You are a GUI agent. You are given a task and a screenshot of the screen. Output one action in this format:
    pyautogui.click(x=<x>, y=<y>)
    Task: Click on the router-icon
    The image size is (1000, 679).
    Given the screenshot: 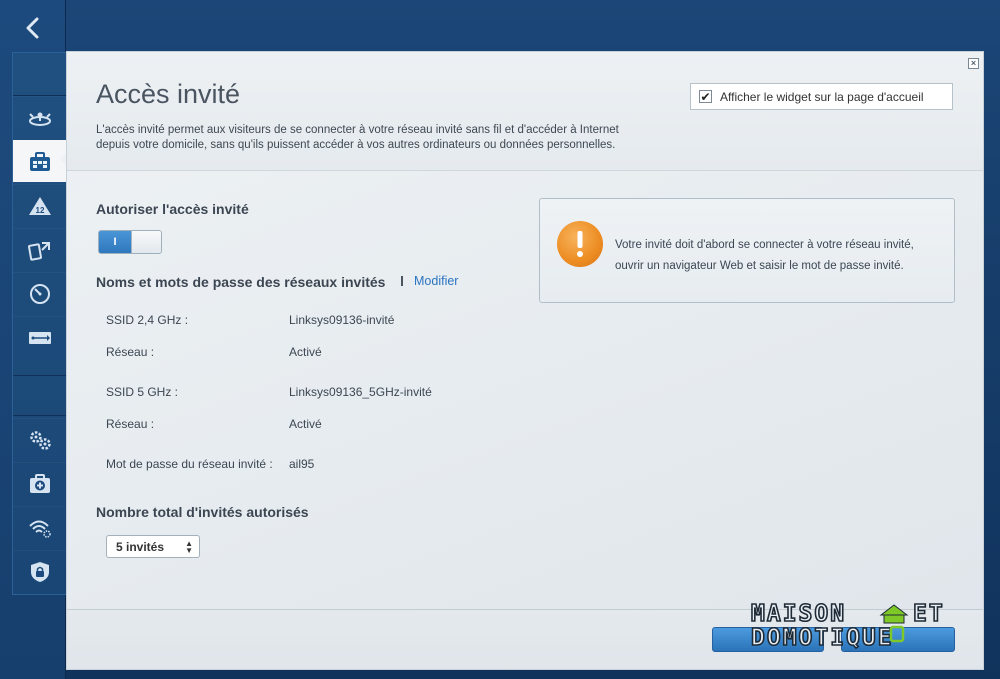 What is the action you would take?
    pyautogui.click(x=40, y=119)
    